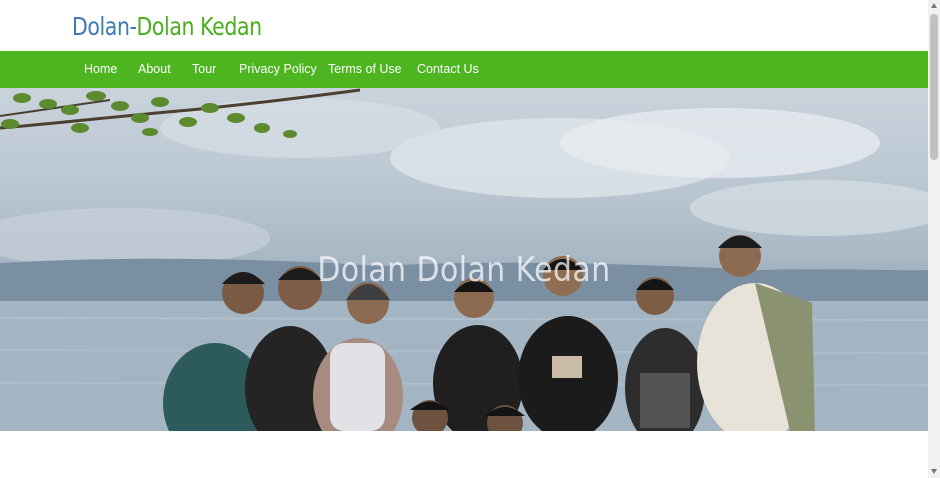 The image size is (940, 478). I want to click on logo-text-part2: Dolan Kedan, so click(199, 26).